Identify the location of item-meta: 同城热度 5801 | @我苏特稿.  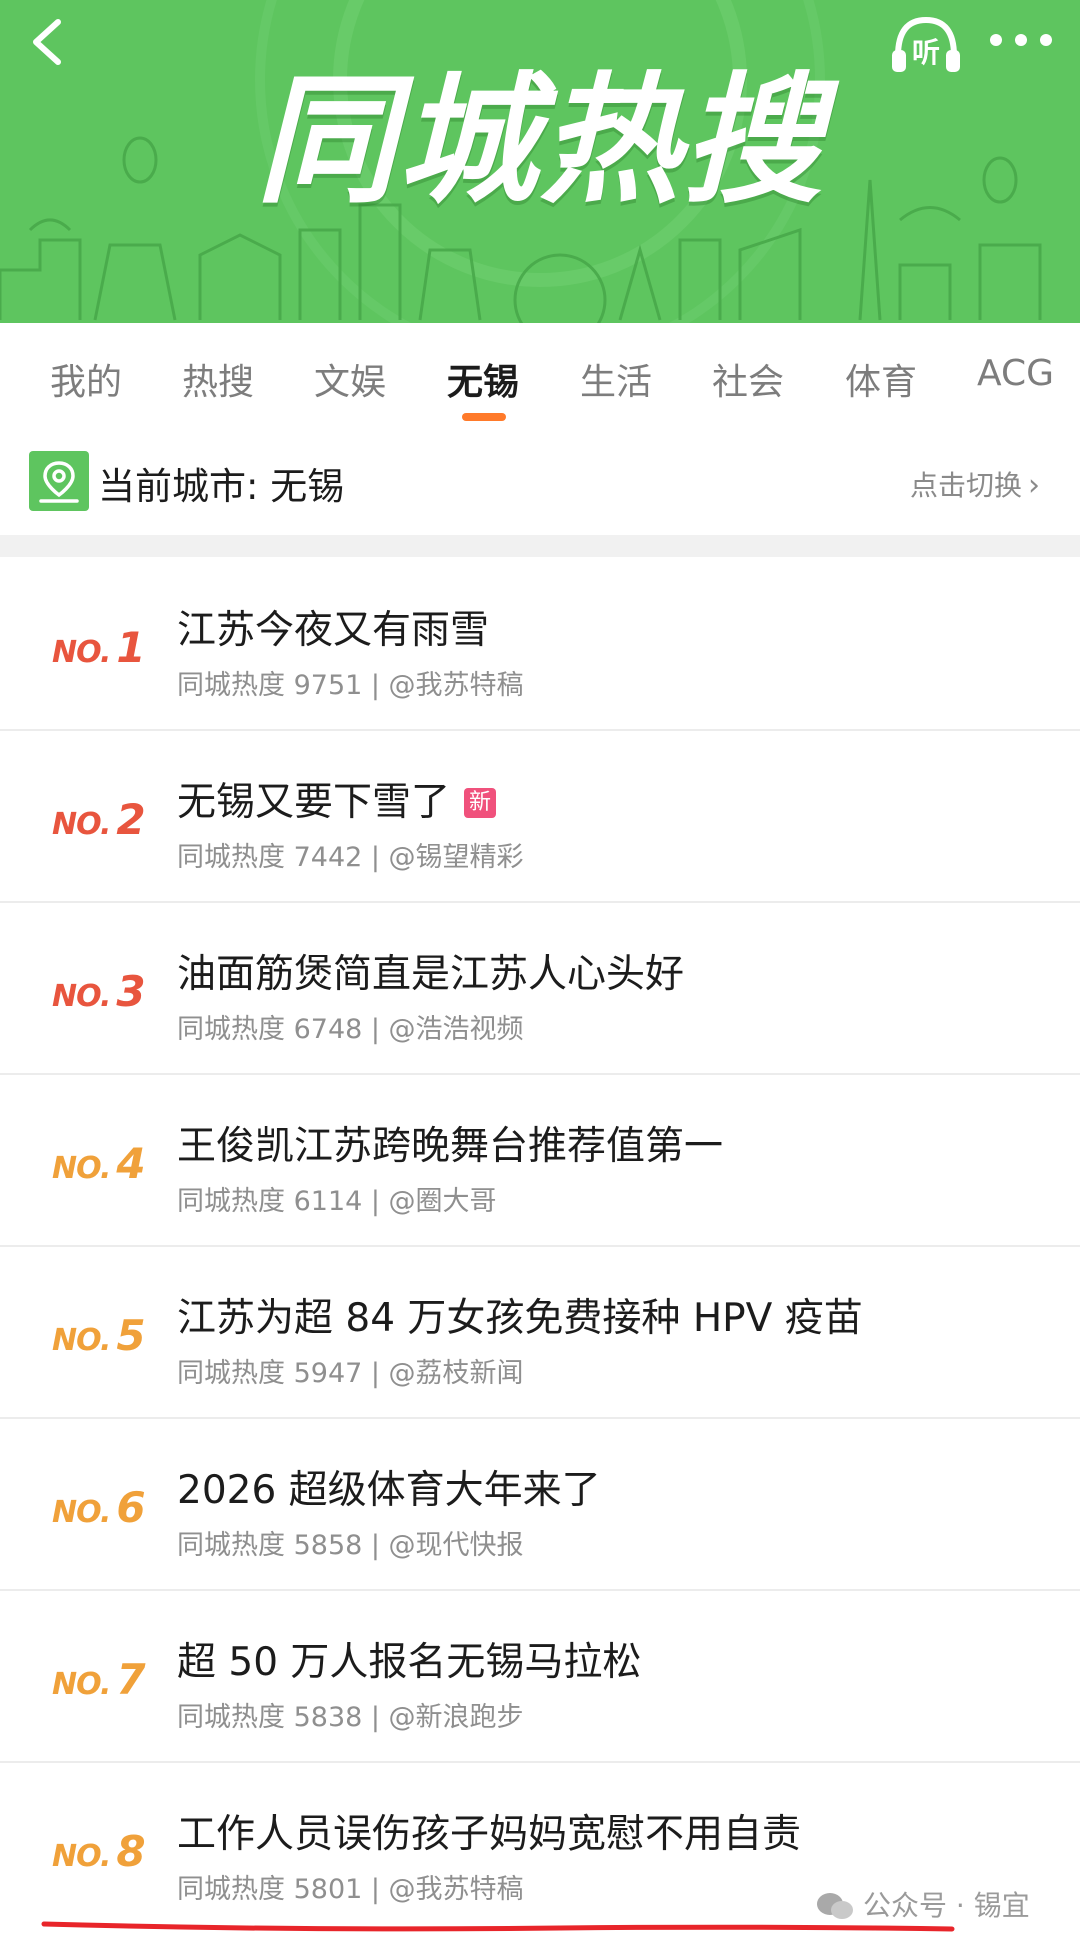
(350, 1889).